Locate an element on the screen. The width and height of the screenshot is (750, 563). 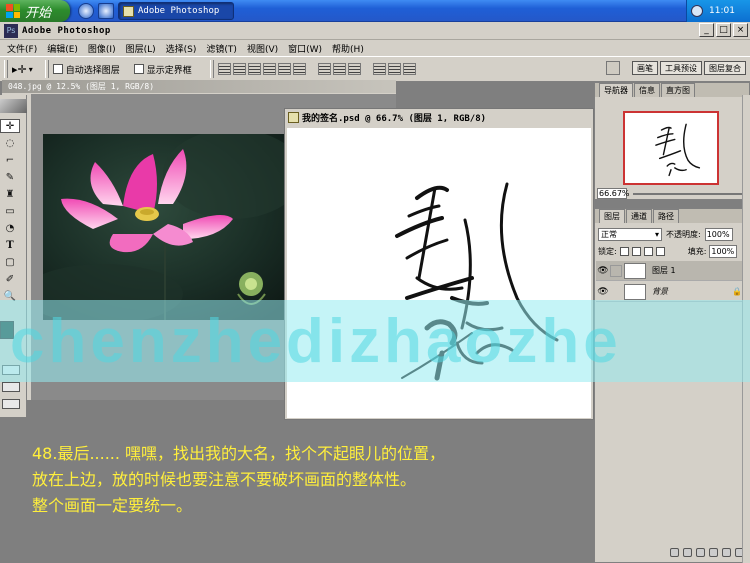
layer-style-icon is located at coordinates (674, 552).